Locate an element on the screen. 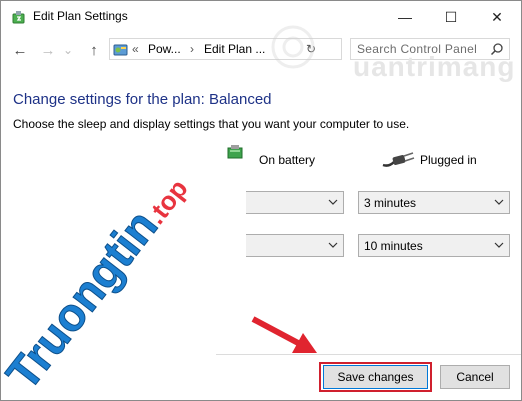 The width and height of the screenshot is (522, 401). close-button: ✕ is located at coordinates (497, 17).